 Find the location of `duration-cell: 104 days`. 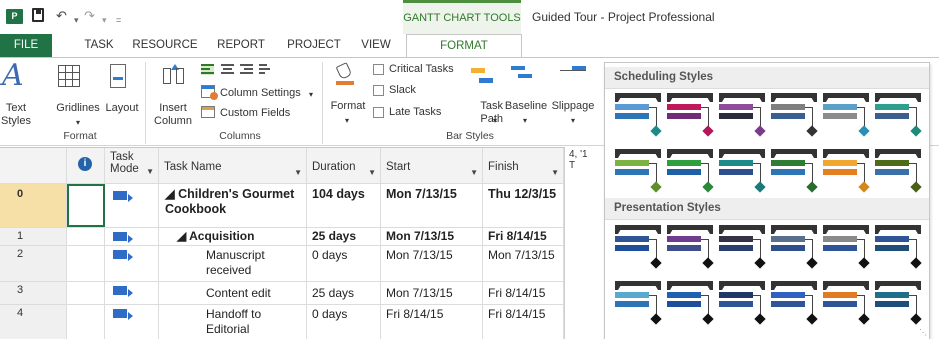

duration-cell: 104 days is located at coordinates (344, 205).